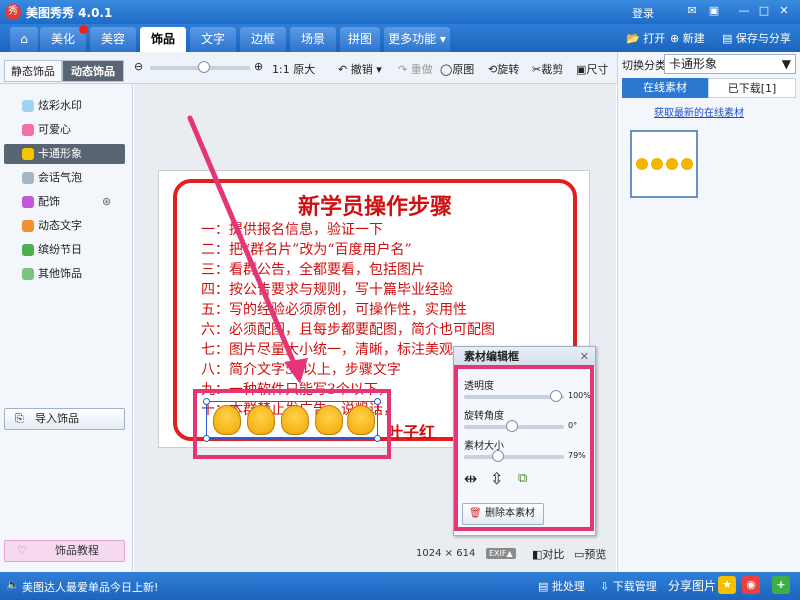 The image size is (800, 600). I want to click on save-share-button: ▤ 保存与分享, so click(756, 38).